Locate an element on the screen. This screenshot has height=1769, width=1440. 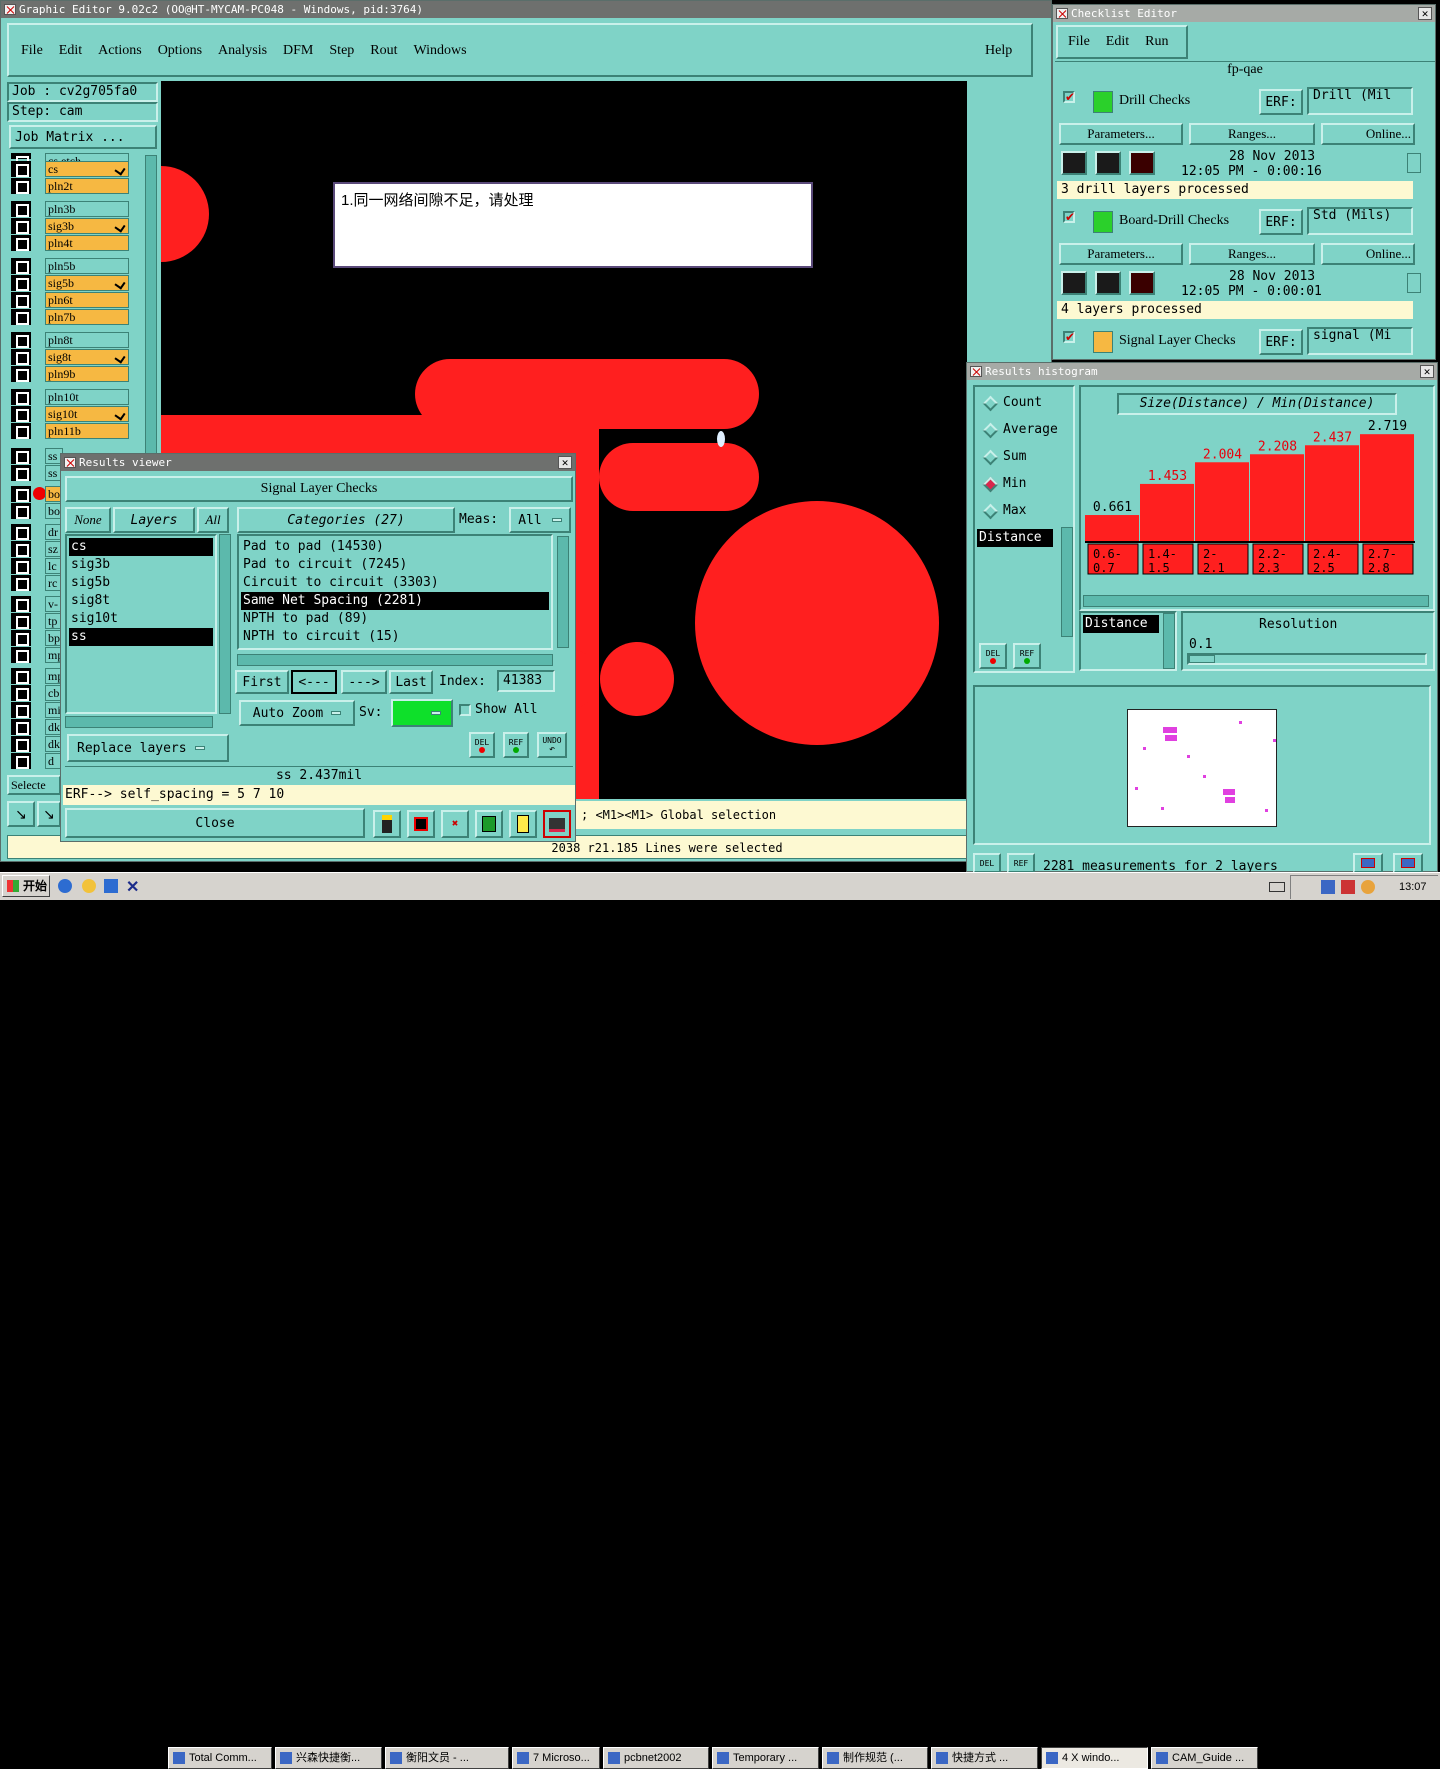
checklist-menu-file: File is located at coordinates (1079, 42).